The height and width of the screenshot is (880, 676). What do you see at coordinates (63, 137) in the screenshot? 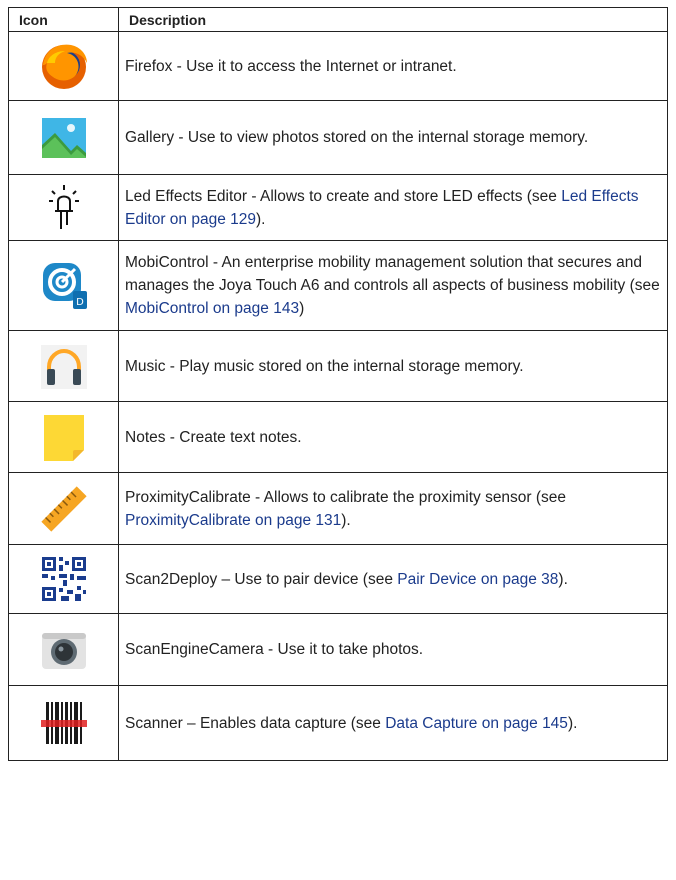
I see `gallery-icon` at bounding box center [63, 137].